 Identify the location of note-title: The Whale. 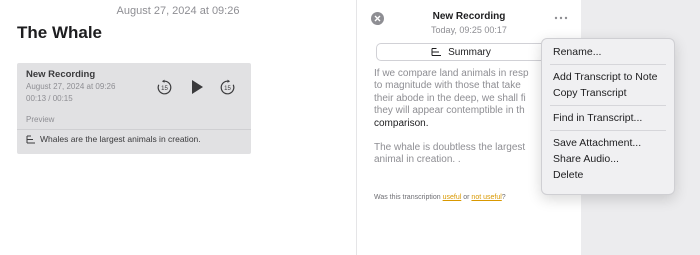
(59, 33).